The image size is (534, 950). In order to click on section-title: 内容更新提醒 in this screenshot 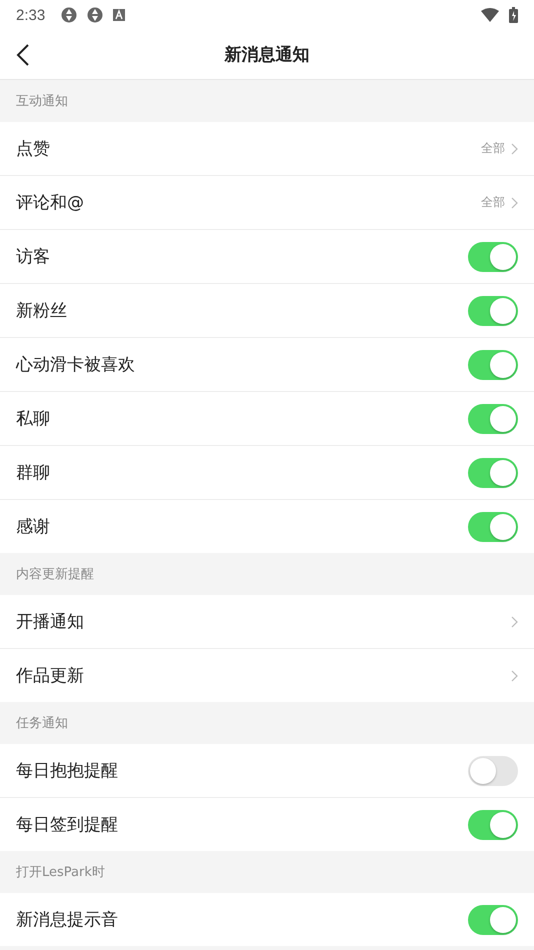, I will do `click(55, 574)`.